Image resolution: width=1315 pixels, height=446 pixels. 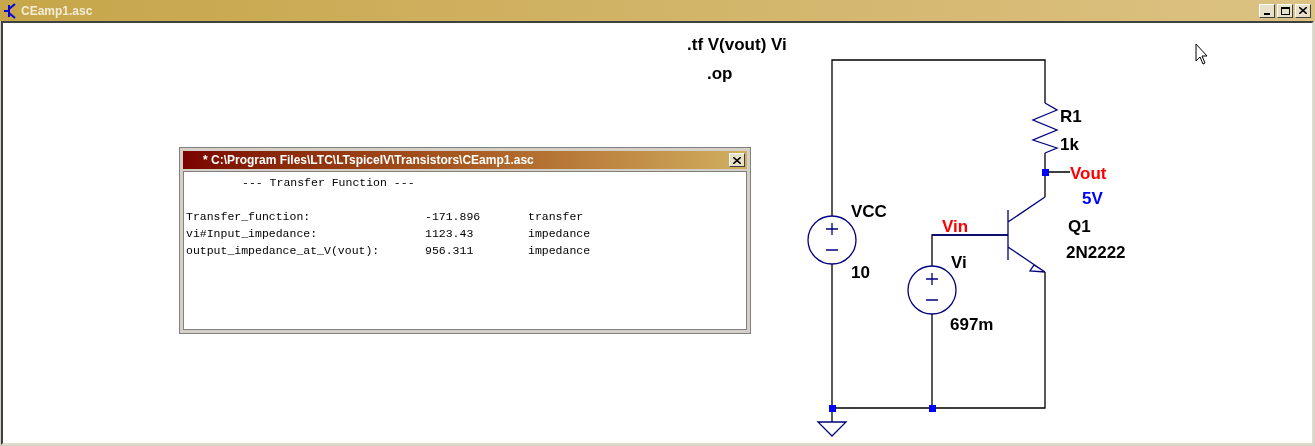 What do you see at coordinates (453, 217) in the screenshot?
I see `result-value: -171.896` at bounding box center [453, 217].